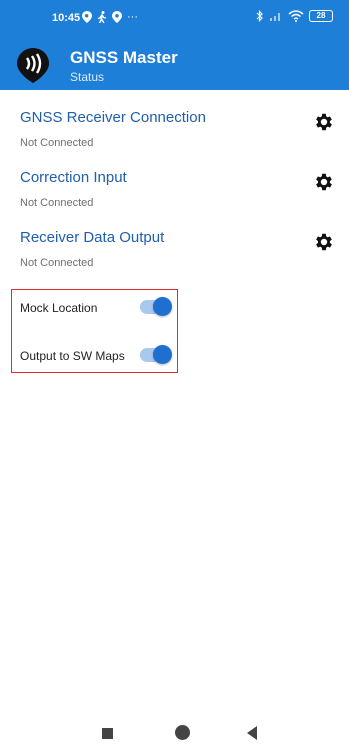 The image size is (349, 746). Describe the element at coordinates (174, 731) in the screenshot. I see `navigation-bar` at that location.